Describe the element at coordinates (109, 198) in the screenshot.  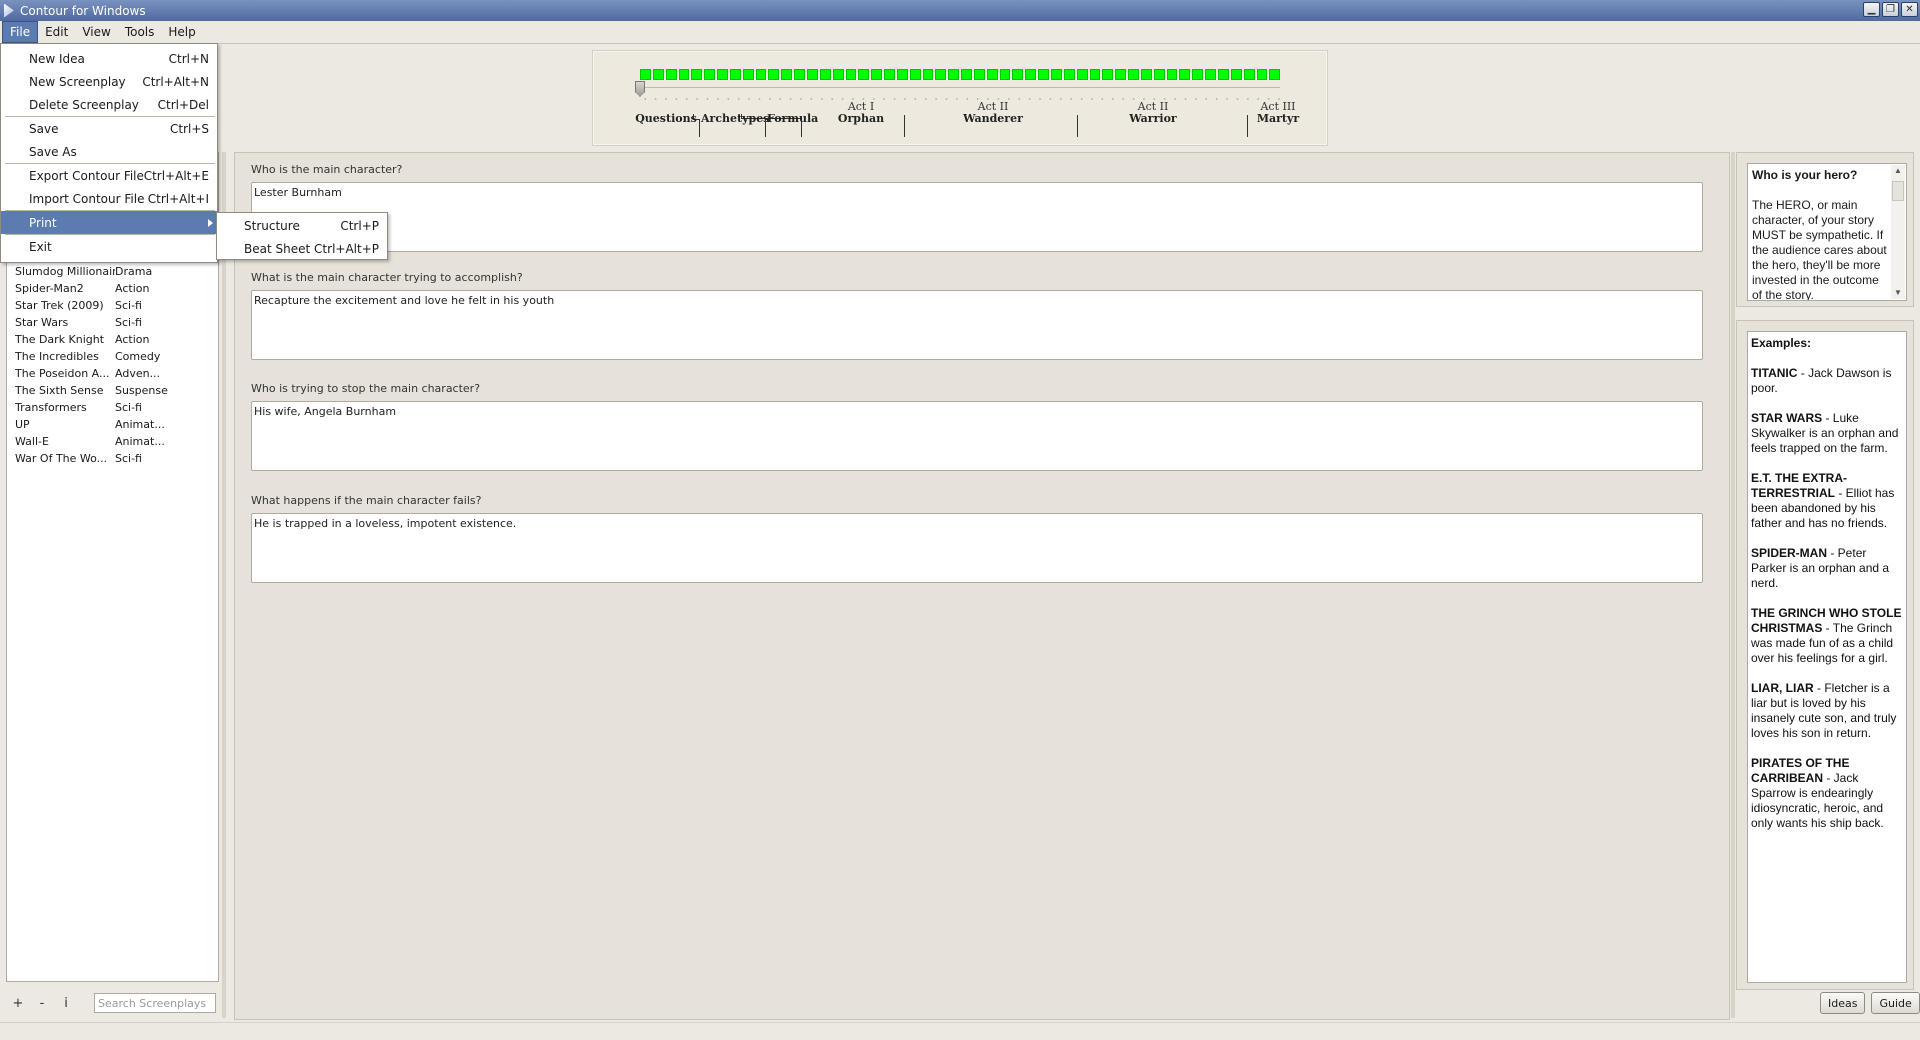
I see `menu-item-import-contour: Import Contour File Ctrl+Alt+I` at that location.